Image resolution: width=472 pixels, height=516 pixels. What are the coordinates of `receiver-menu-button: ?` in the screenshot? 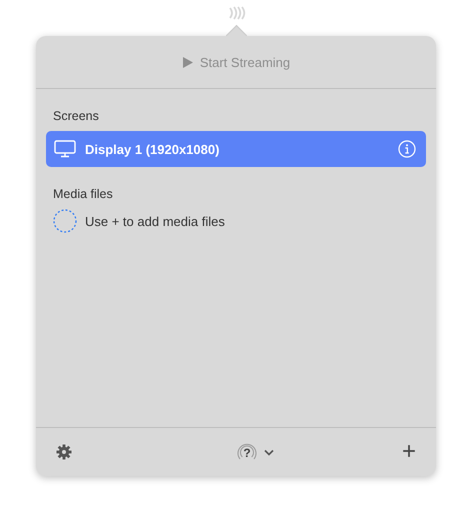 It's located at (255, 452).